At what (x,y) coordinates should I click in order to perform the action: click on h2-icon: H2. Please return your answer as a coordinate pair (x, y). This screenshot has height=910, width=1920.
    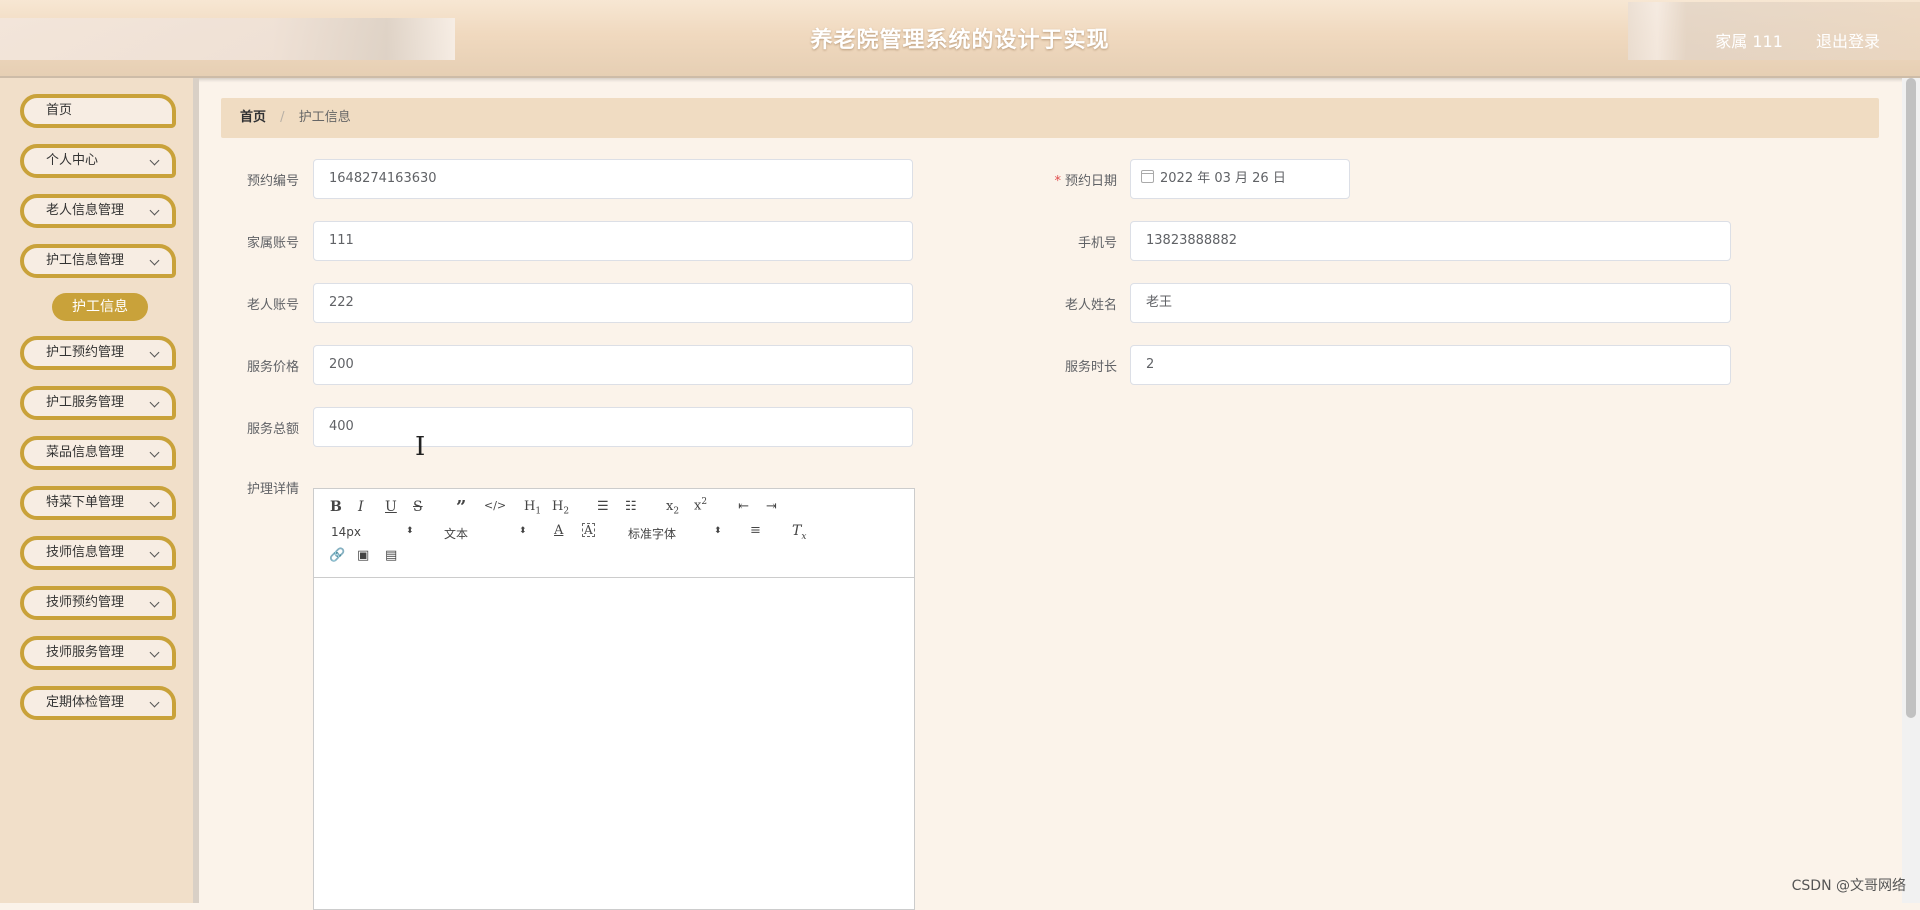
    Looking at the image, I should click on (560, 508).